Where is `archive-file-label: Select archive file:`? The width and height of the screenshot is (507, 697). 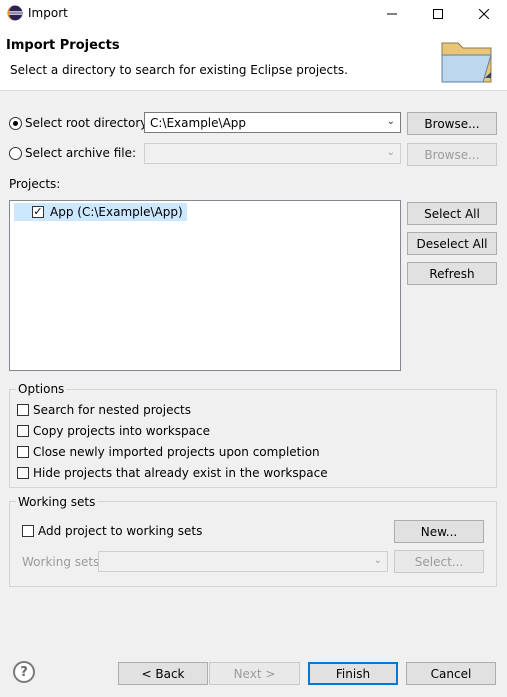 archive-file-label: Select archive file: is located at coordinates (81, 153).